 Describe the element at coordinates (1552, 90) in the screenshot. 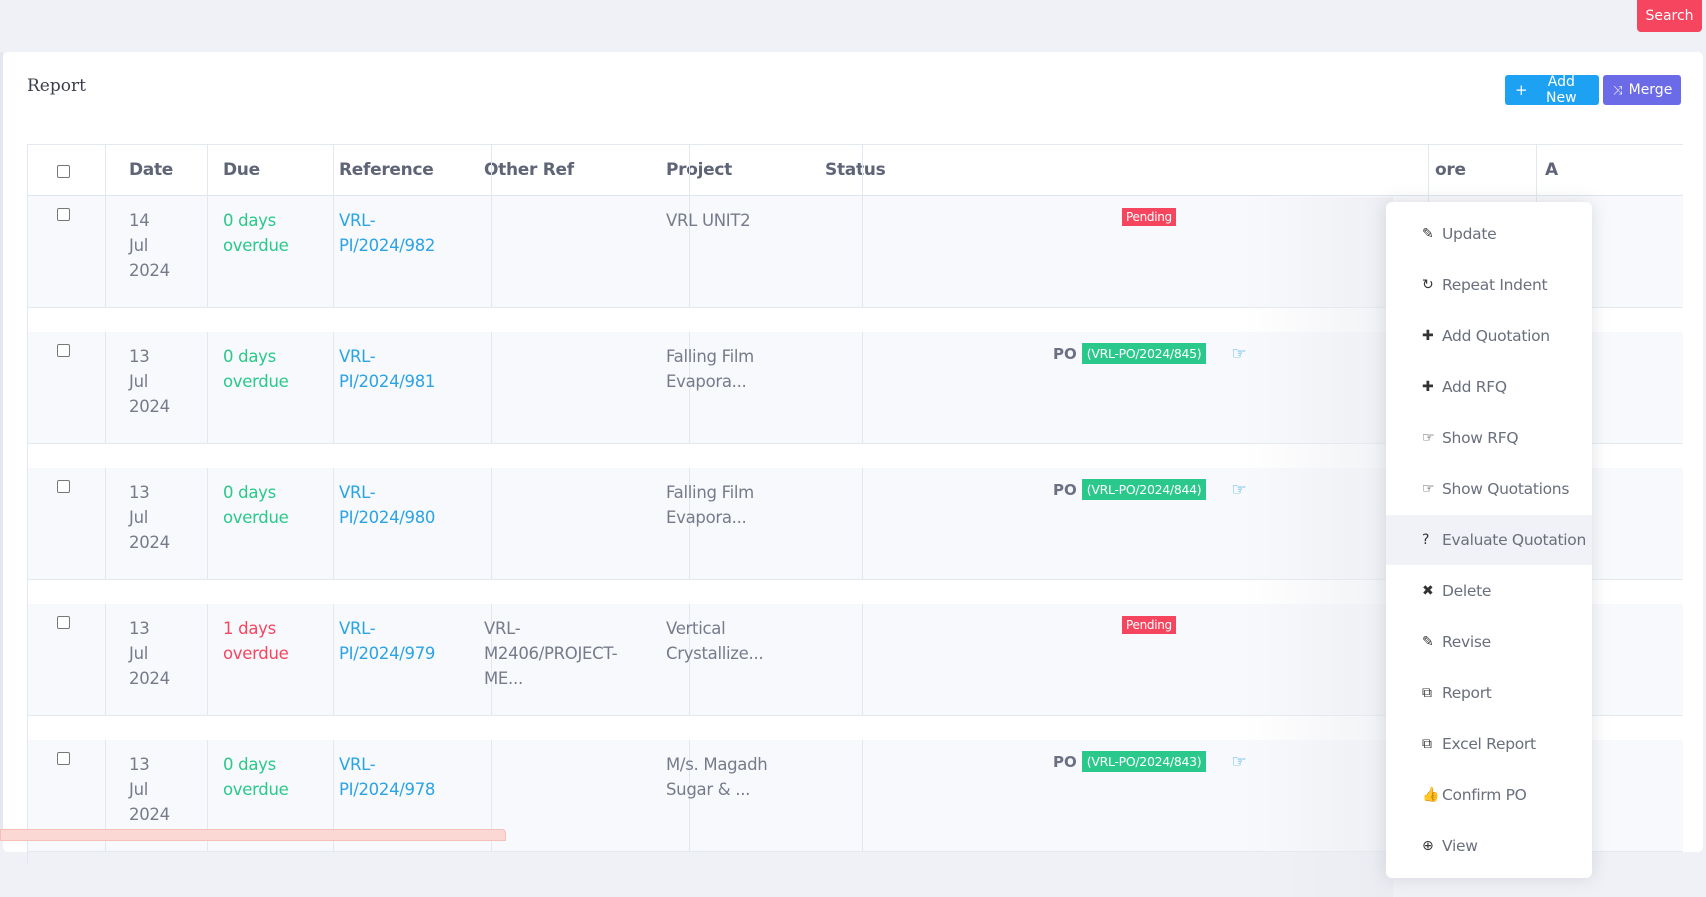

I see `add-new-button: + Add New` at that location.